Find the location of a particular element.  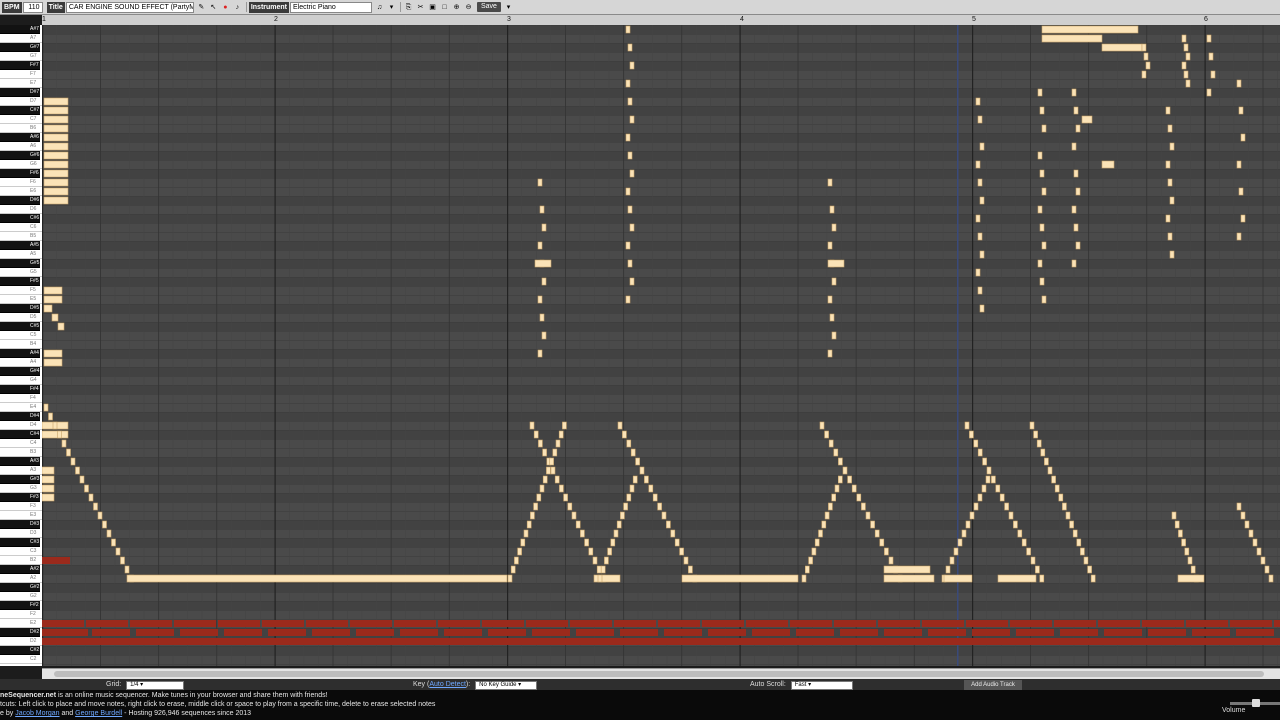

piano-key: A3 is located at coordinates (21, 470).